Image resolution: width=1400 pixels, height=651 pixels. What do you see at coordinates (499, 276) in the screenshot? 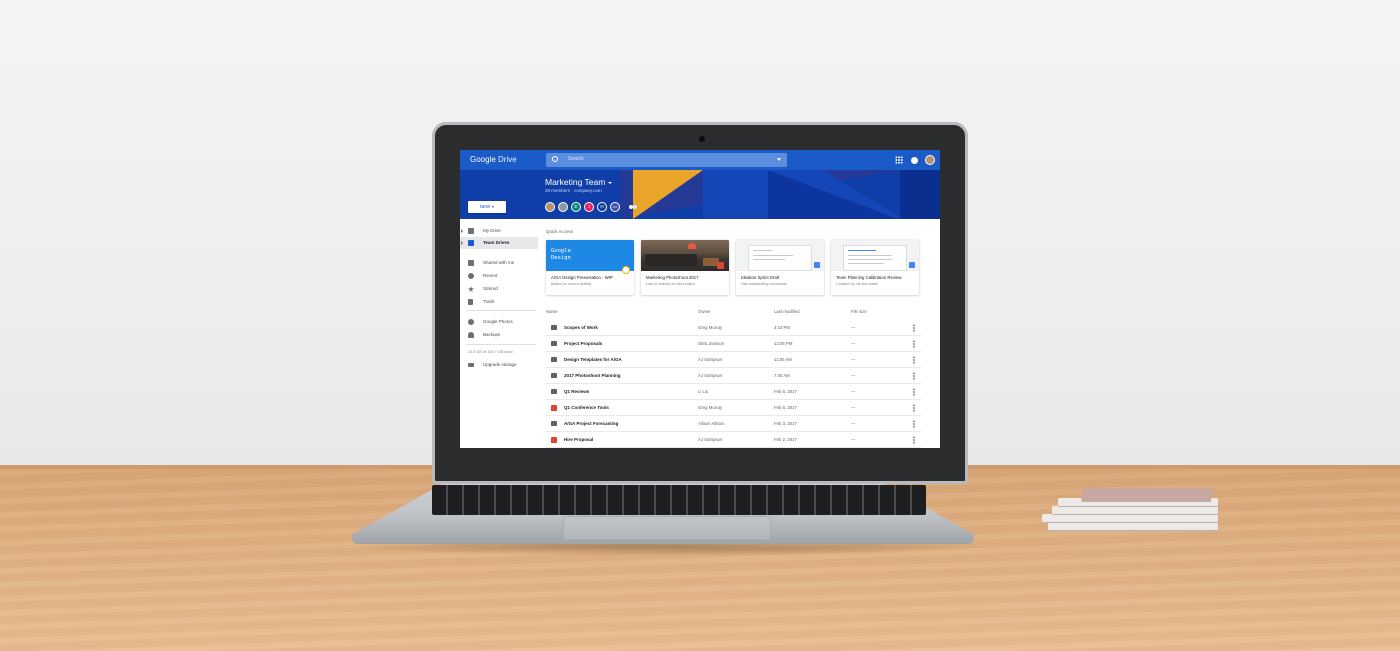
I see `sidebar-item-recent: Recent` at bounding box center [499, 276].